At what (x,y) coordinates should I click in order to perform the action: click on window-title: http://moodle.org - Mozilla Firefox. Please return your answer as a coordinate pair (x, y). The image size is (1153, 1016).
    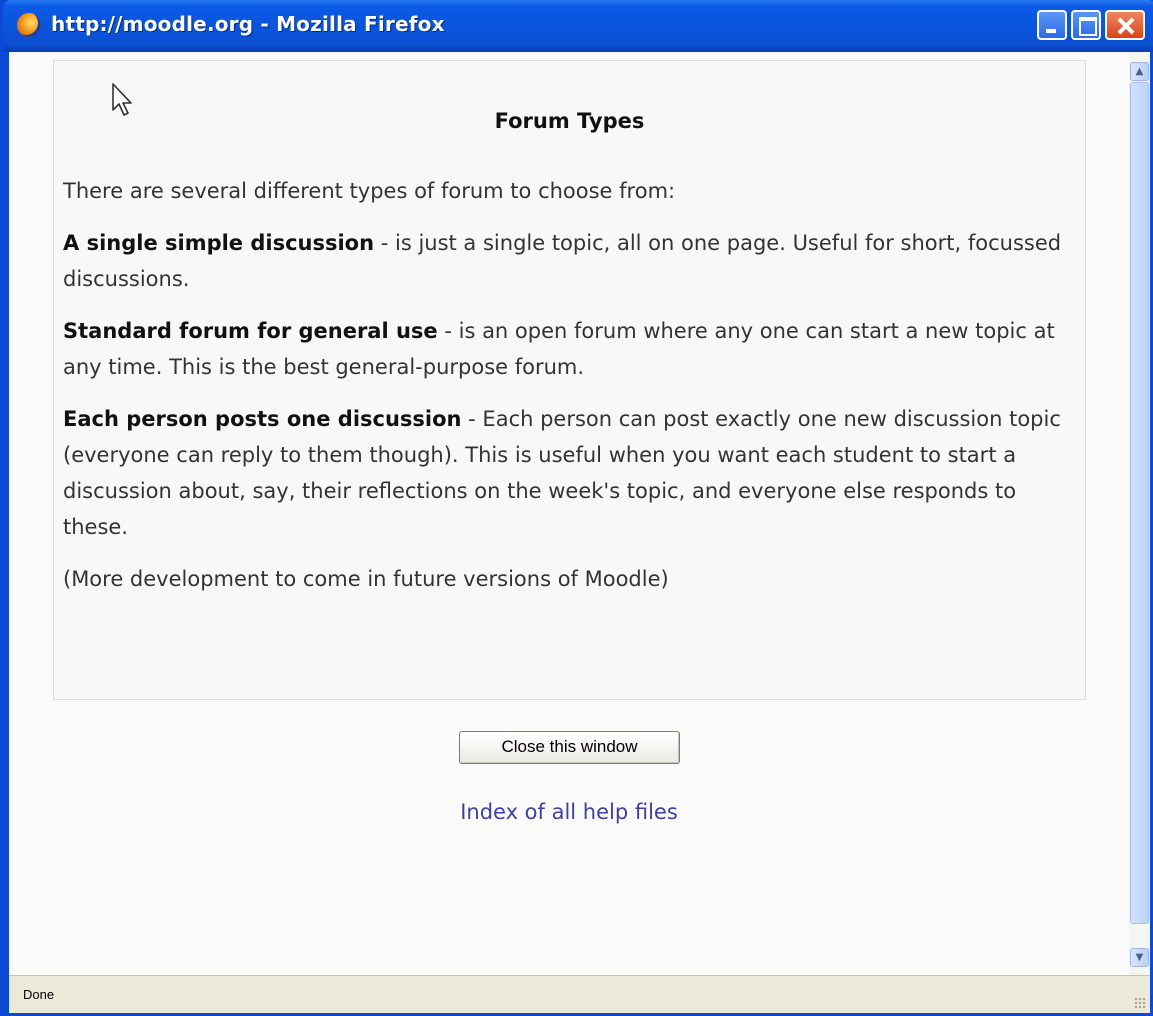
    Looking at the image, I should click on (248, 24).